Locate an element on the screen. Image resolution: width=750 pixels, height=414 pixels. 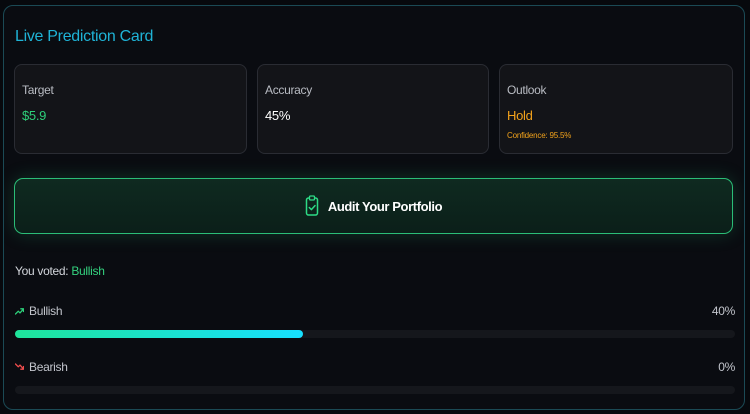
vote-choice: Bullish is located at coordinates (88, 271).